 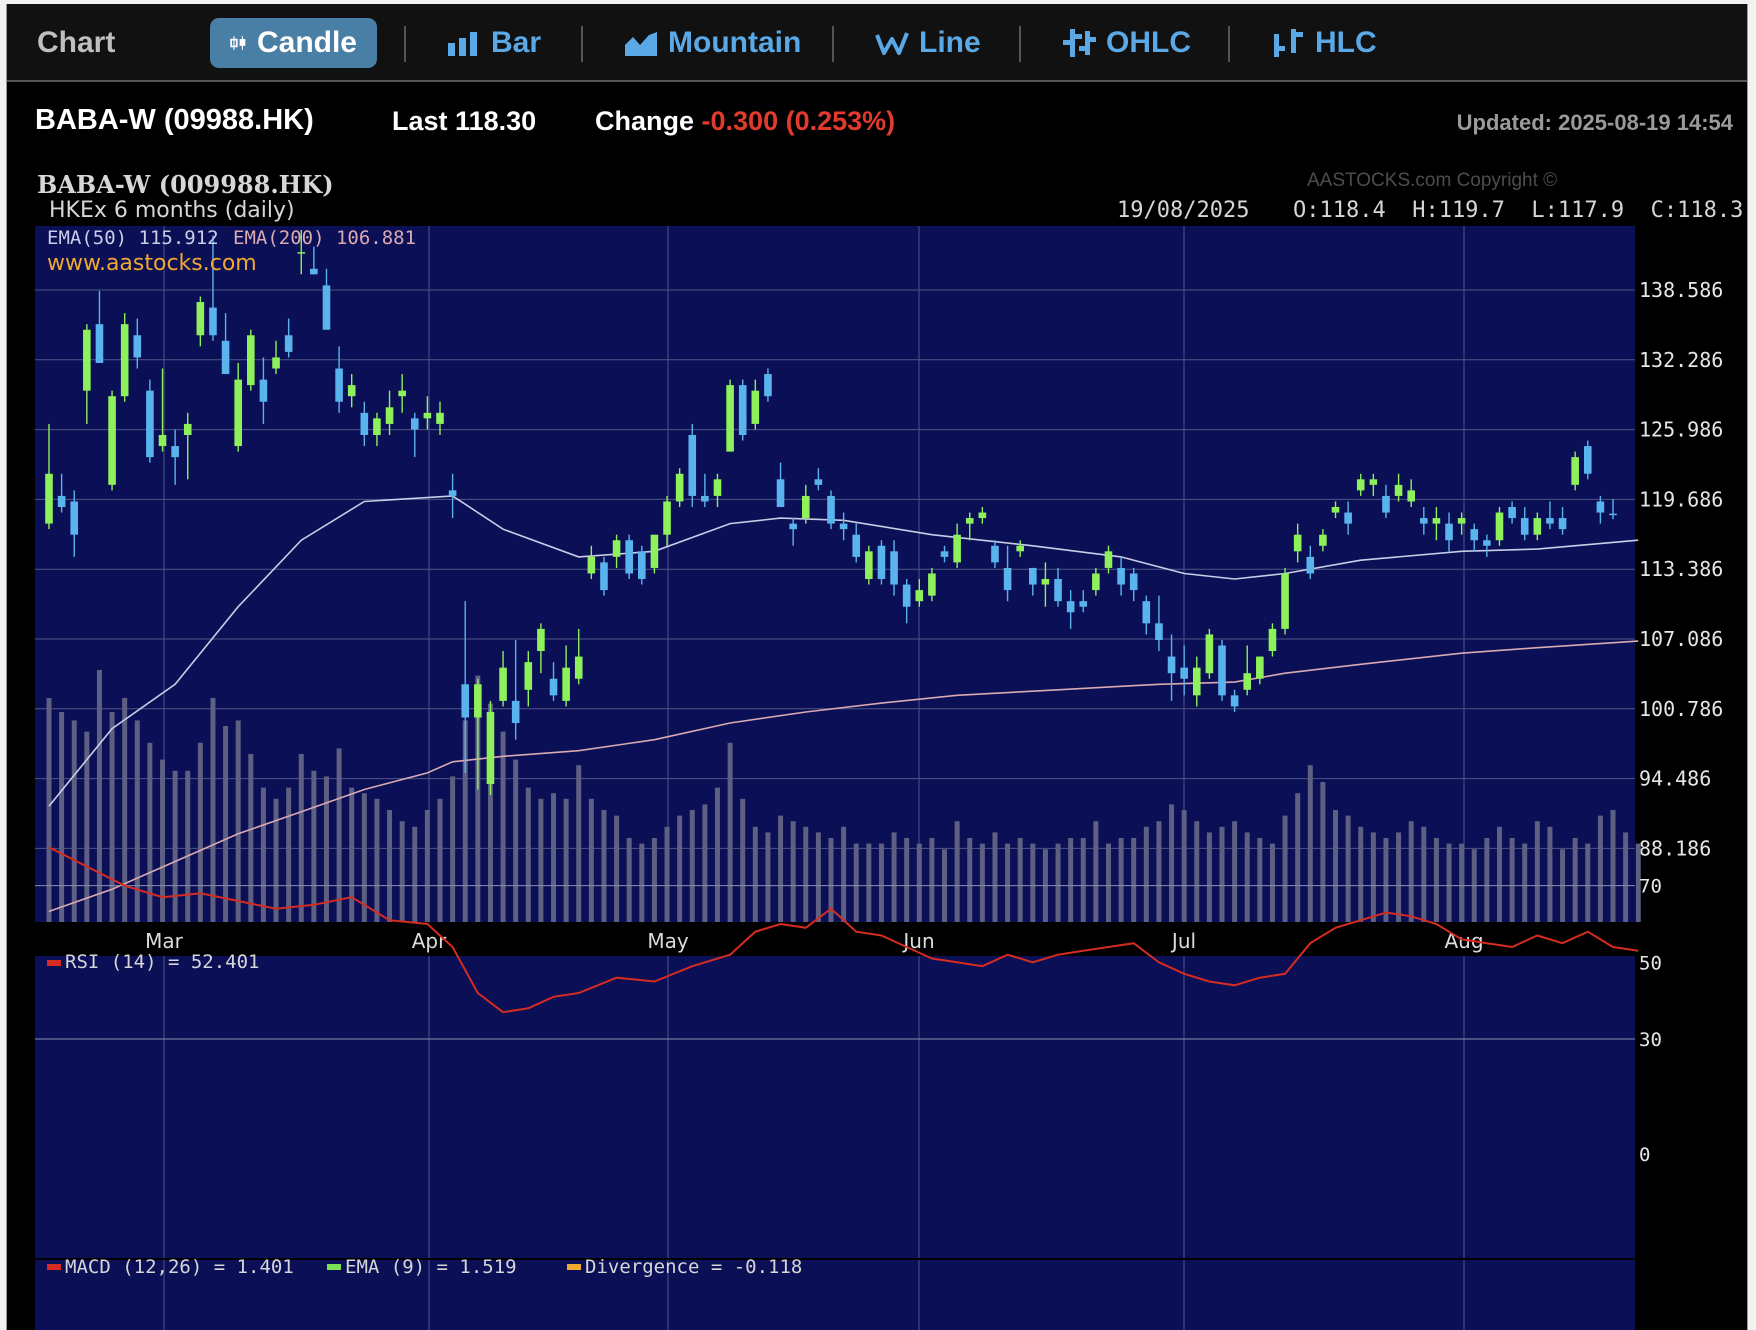 I want to click on price-tick-label: 88.186, so click(x=1675, y=848).